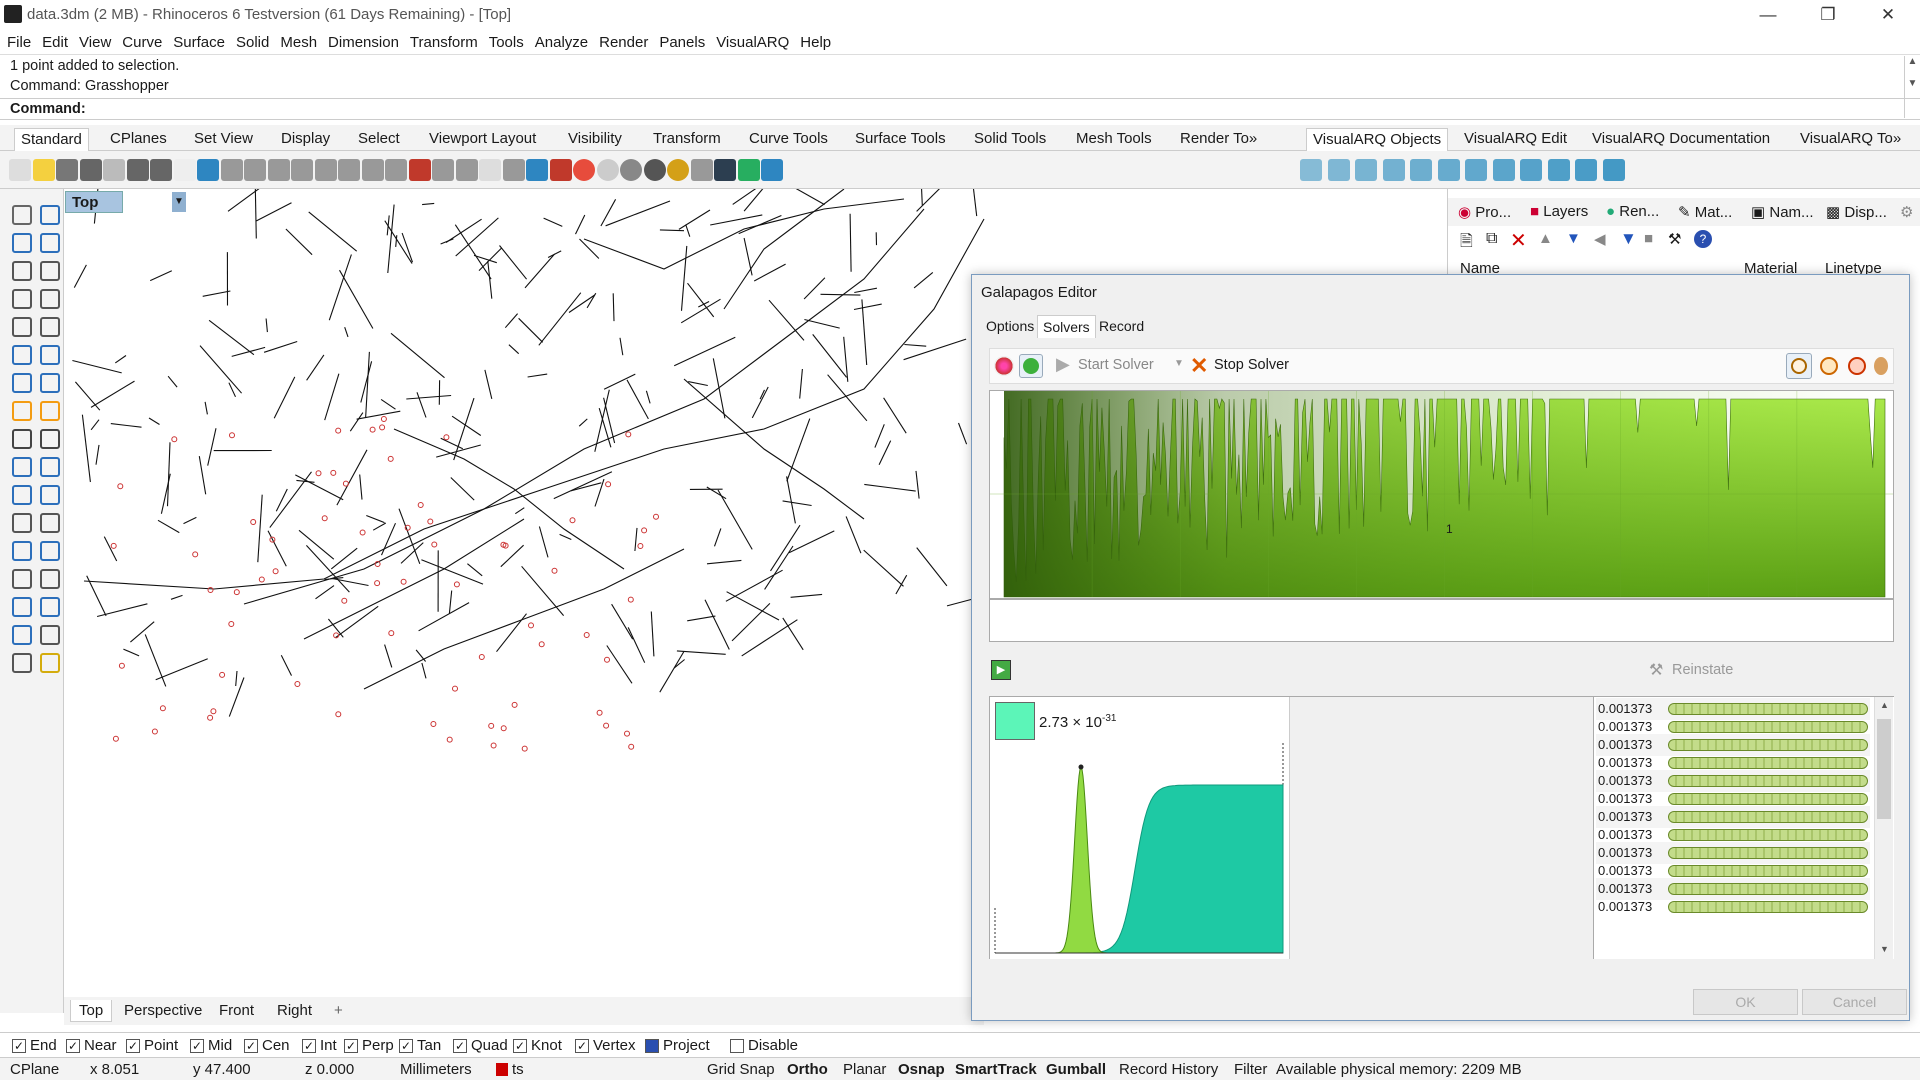  Describe the element at coordinates (436, 1069) in the screenshot. I see `units-label: Millimeters` at that location.